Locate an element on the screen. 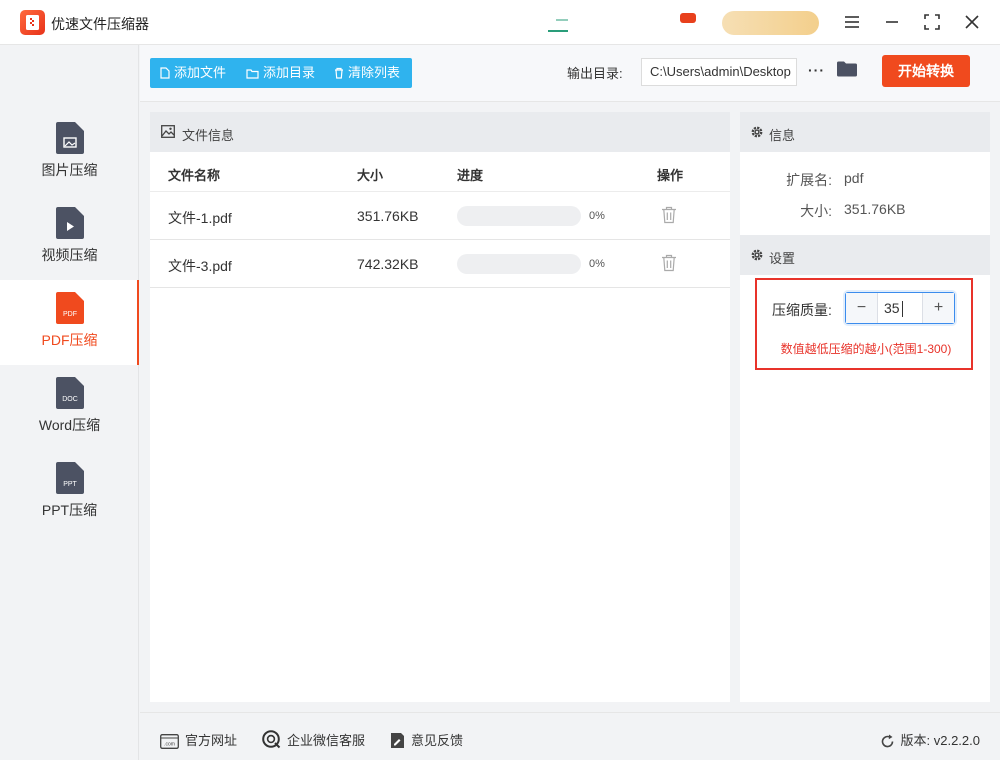 The width and height of the screenshot is (1000, 760). svg-text: DOC is located at coordinates (70, 399).